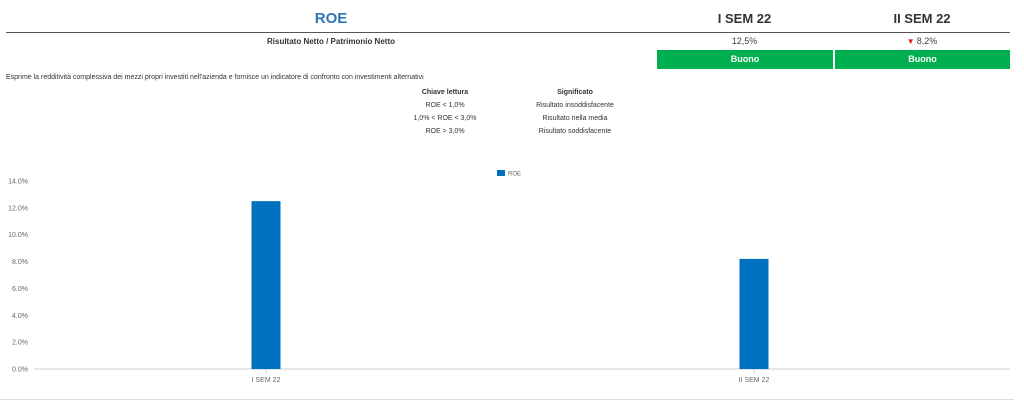  What do you see at coordinates (575, 118) in the screenshot?
I see `reading-key-meaning: Risultato nella media` at bounding box center [575, 118].